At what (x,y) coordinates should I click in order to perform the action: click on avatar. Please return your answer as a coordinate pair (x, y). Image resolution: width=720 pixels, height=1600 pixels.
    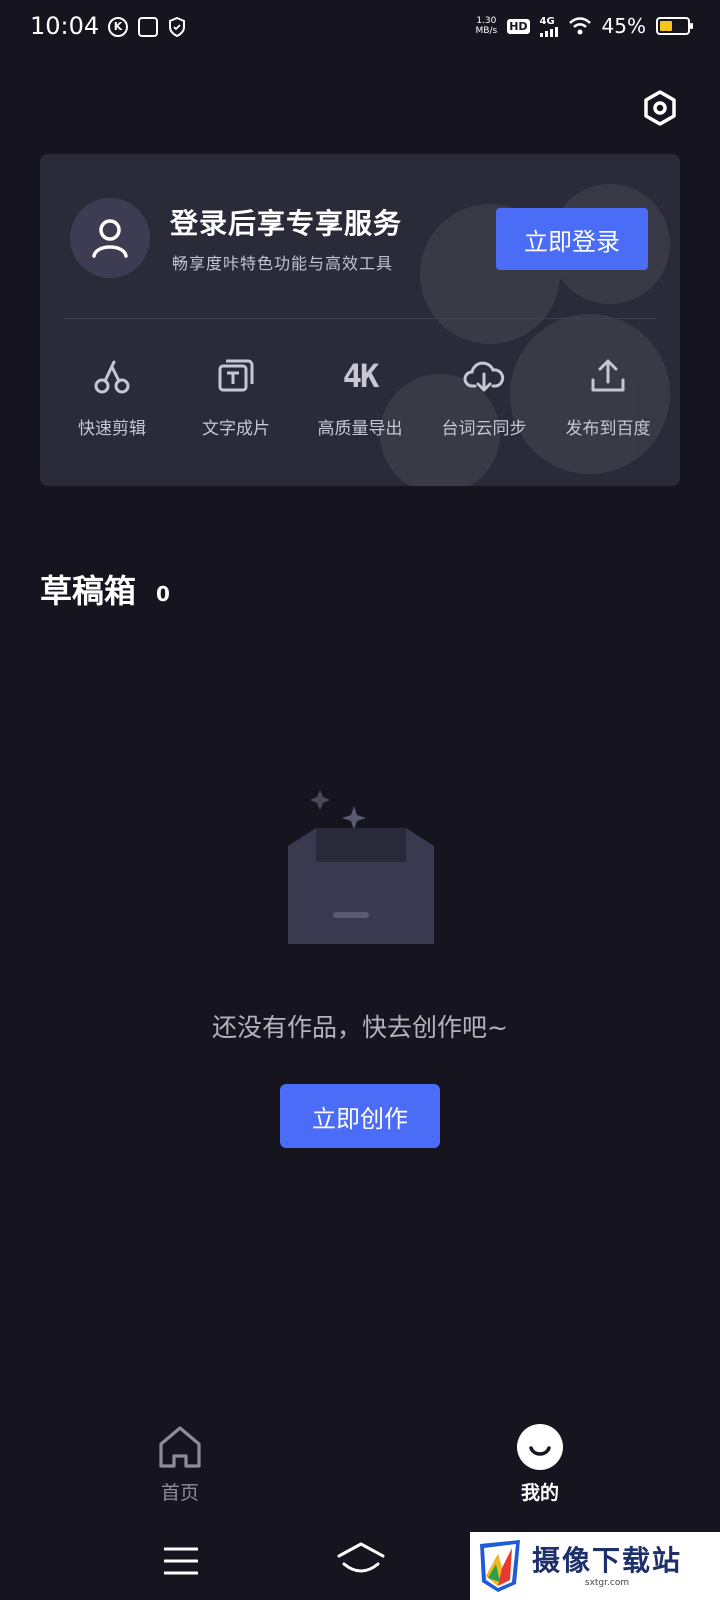
    Looking at the image, I should click on (110, 238).